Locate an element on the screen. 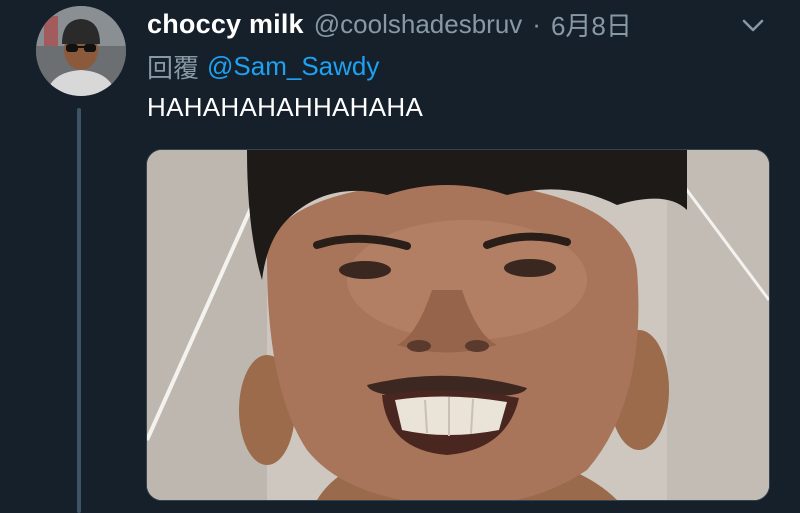 The width and height of the screenshot is (800, 513). reply-mention-link: @Sam_Sawdy is located at coordinates (293, 66).